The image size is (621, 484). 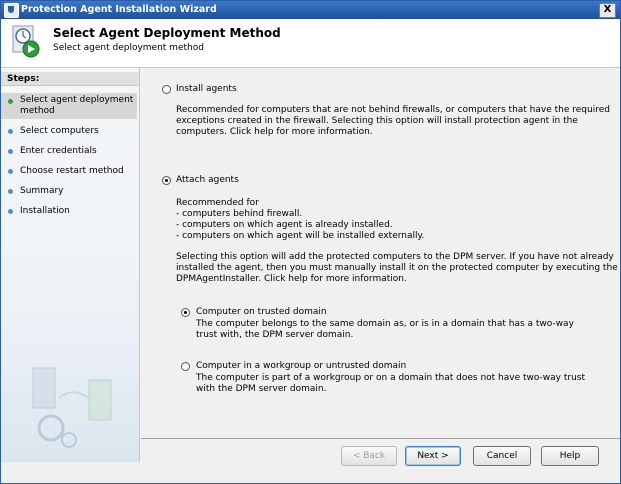 What do you see at coordinates (58, 151) in the screenshot?
I see `sidebar-item-label: Enter credentials` at bounding box center [58, 151].